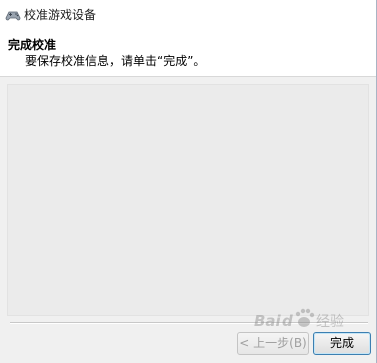 Image resolution: width=377 pixels, height=363 pixels. I want to click on wizard-header: 完成校准 要保存校准信息，请单击“完成”。, so click(188, 54).